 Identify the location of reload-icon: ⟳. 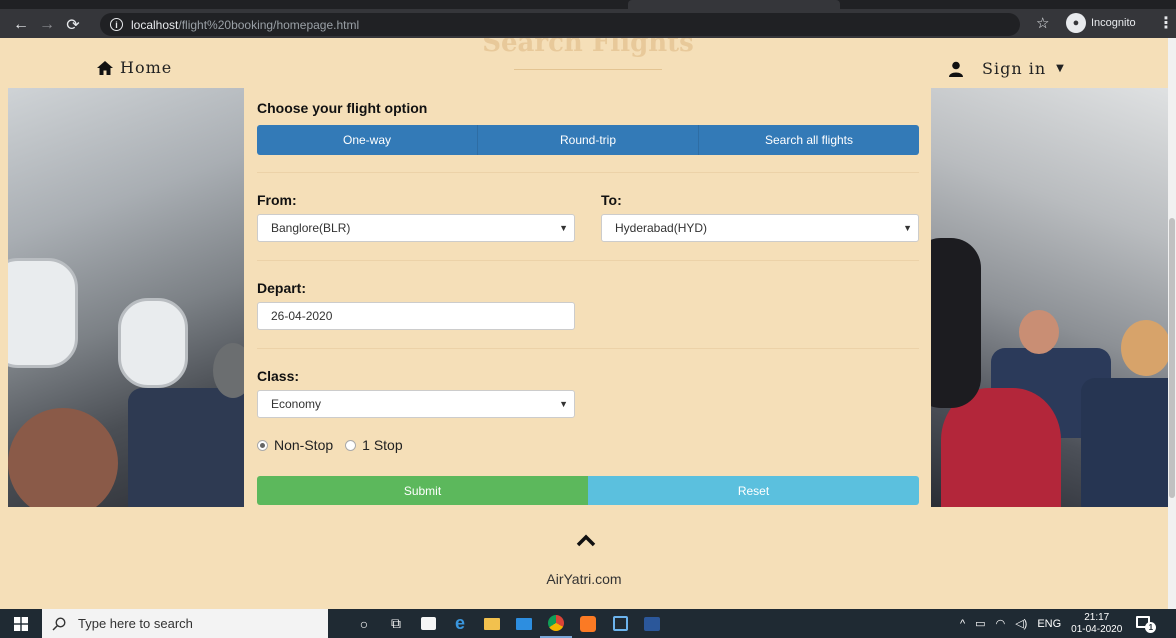
(73, 25).